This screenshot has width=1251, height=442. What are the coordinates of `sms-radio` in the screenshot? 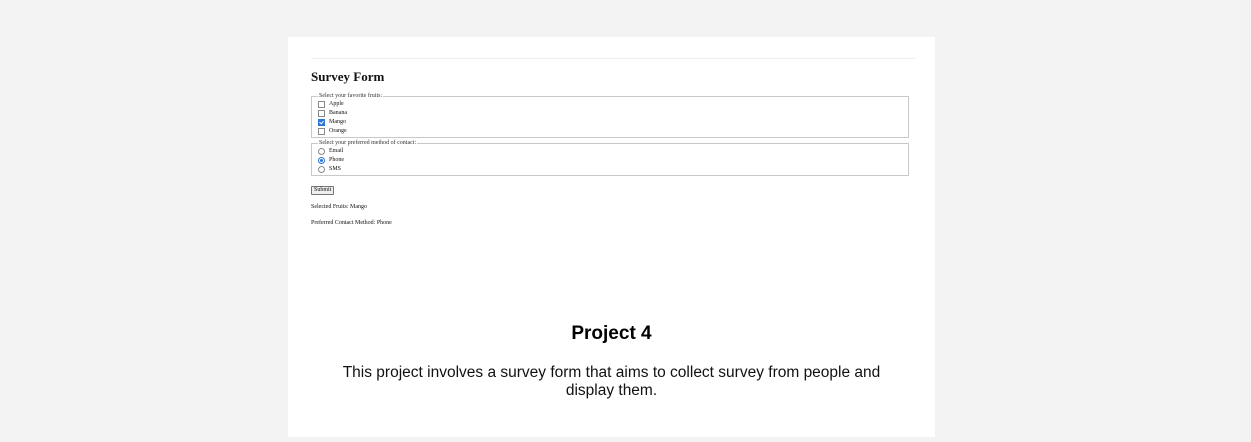 It's located at (321, 169).